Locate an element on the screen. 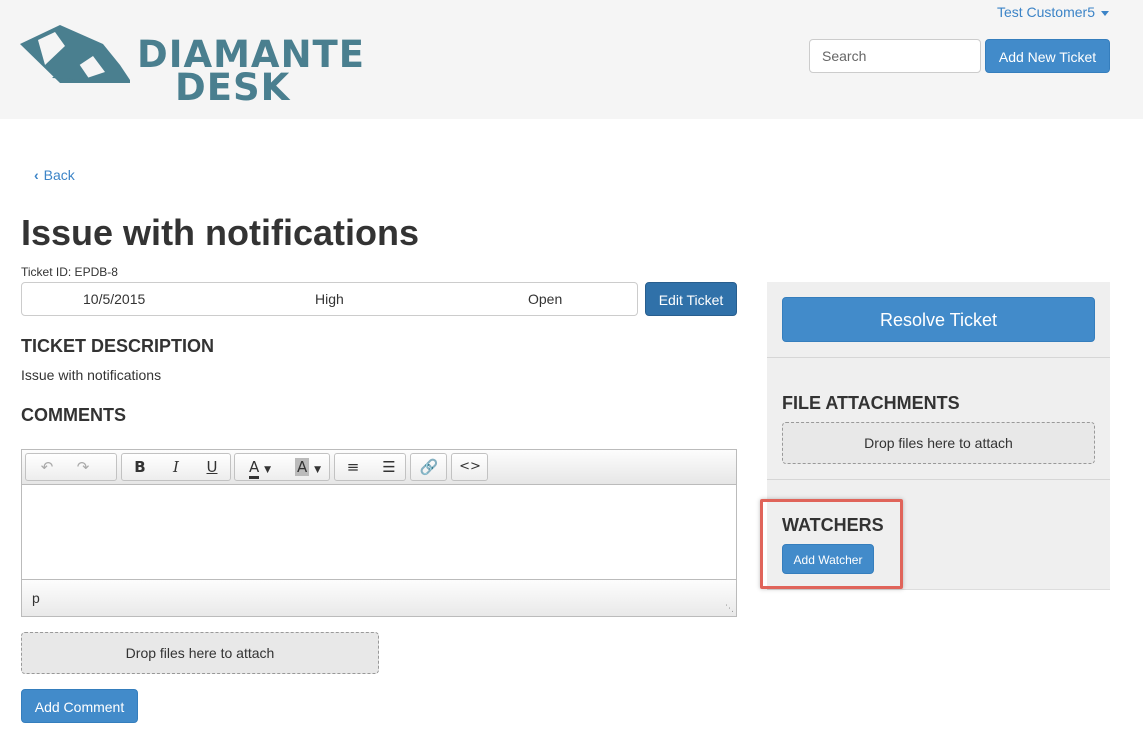 The image size is (1143, 736). ticket-date: 10/5/2015 is located at coordinates (114, 299).